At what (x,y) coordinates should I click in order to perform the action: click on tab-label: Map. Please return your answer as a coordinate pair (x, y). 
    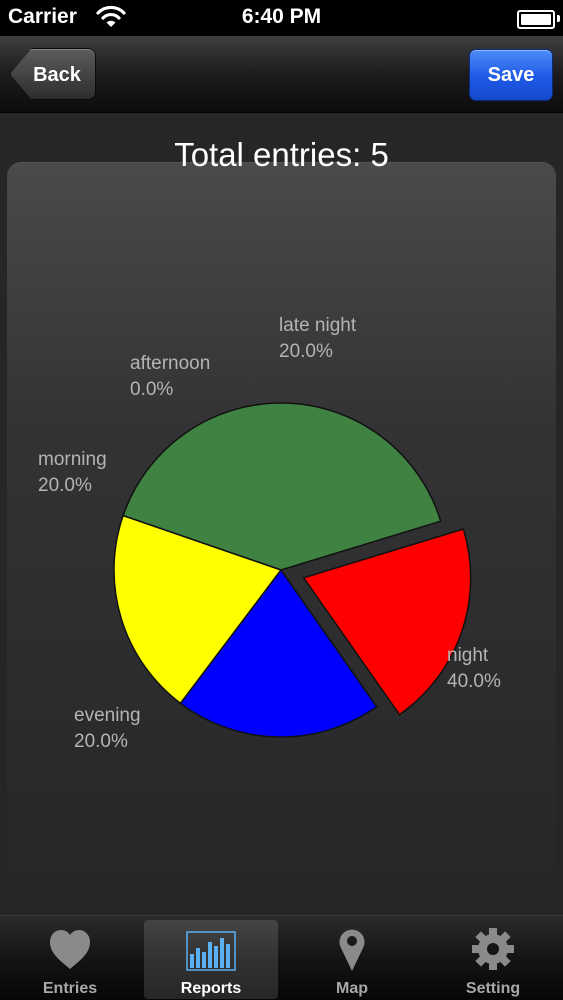
    Looking at the image, I should click on (352, 988).